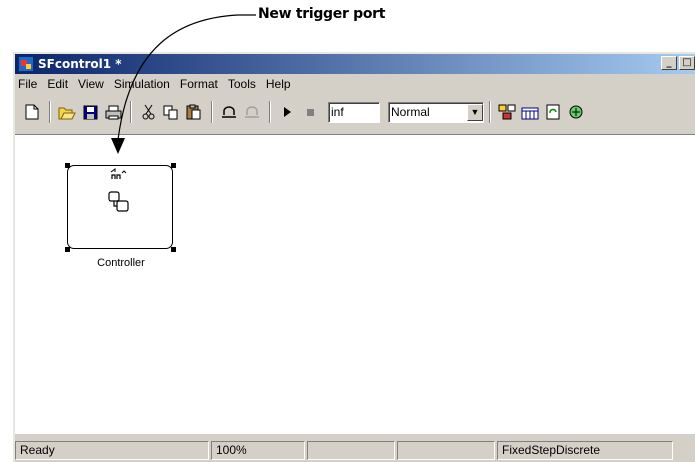 The image size is (695, 462). I want to click on block-handle-top-left, so click(67, 165).